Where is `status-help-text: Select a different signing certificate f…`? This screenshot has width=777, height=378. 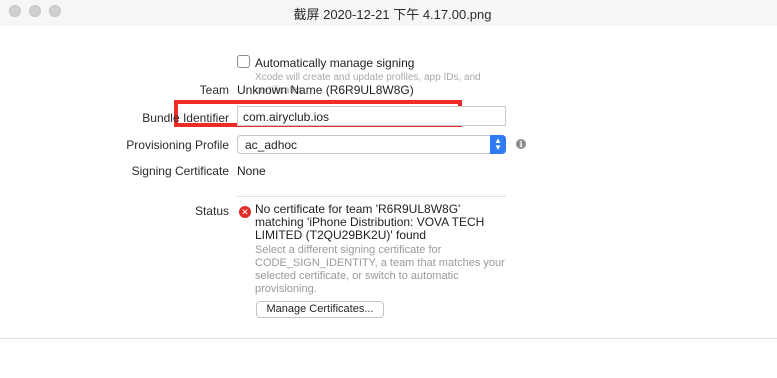
status-help-text: Select a different signing certificate f… is located at coordinates (380, 269).